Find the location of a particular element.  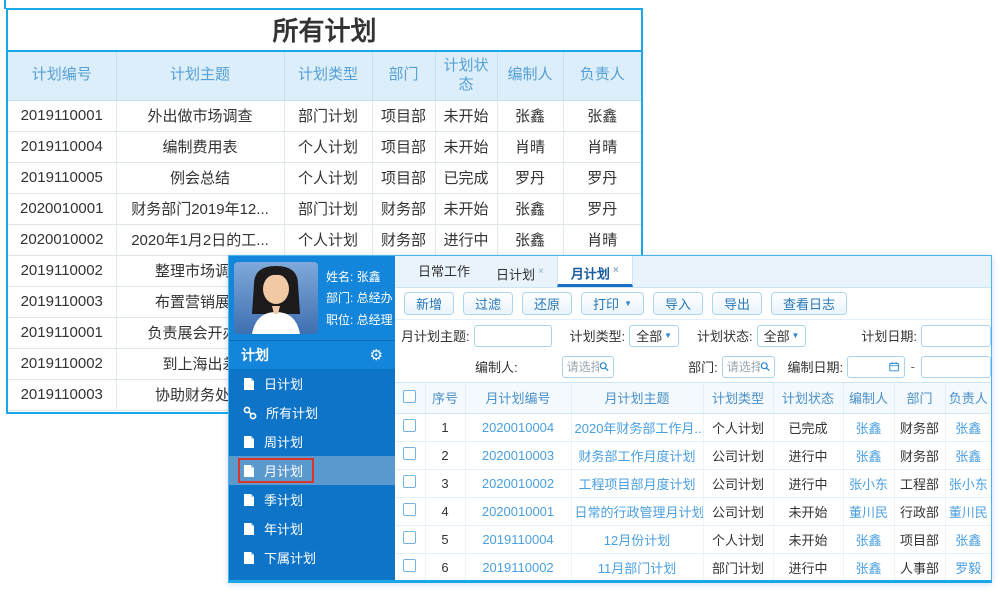

还原-button: 还原 is located at coordinates (547, 303).